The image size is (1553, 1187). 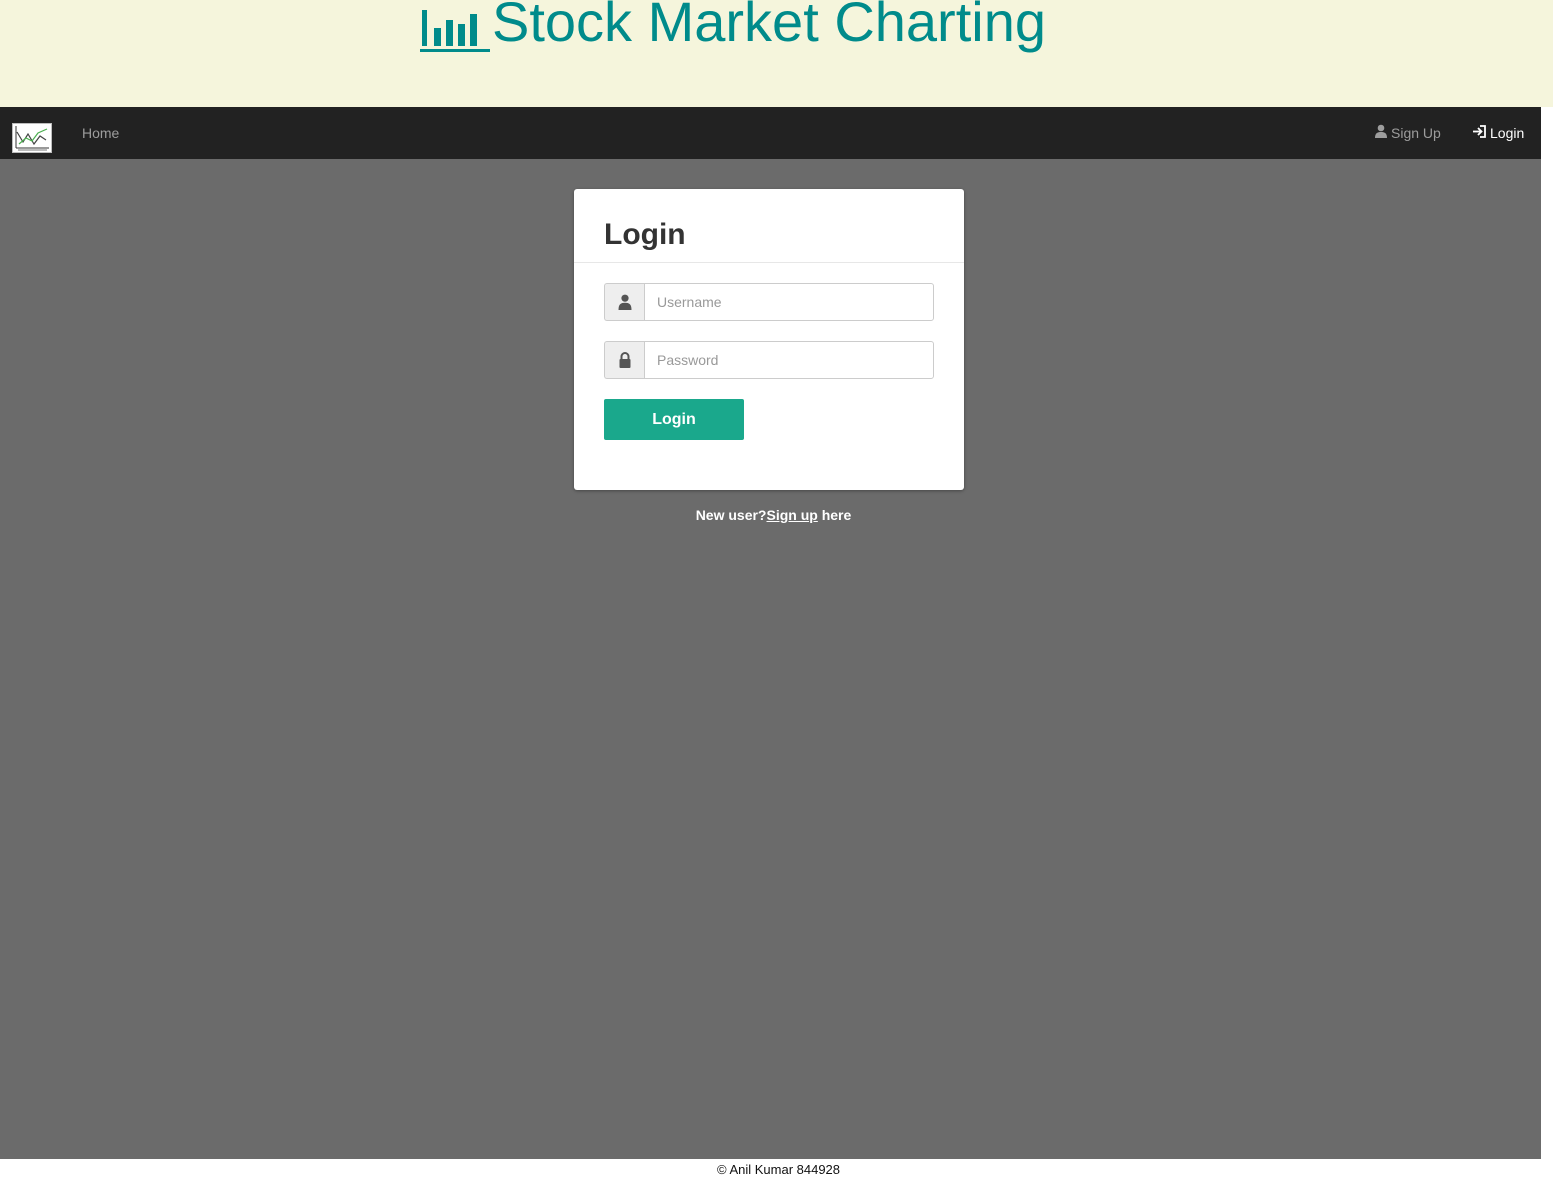 I want to click on signup-link: Sign up, so click(x=792, y=515).